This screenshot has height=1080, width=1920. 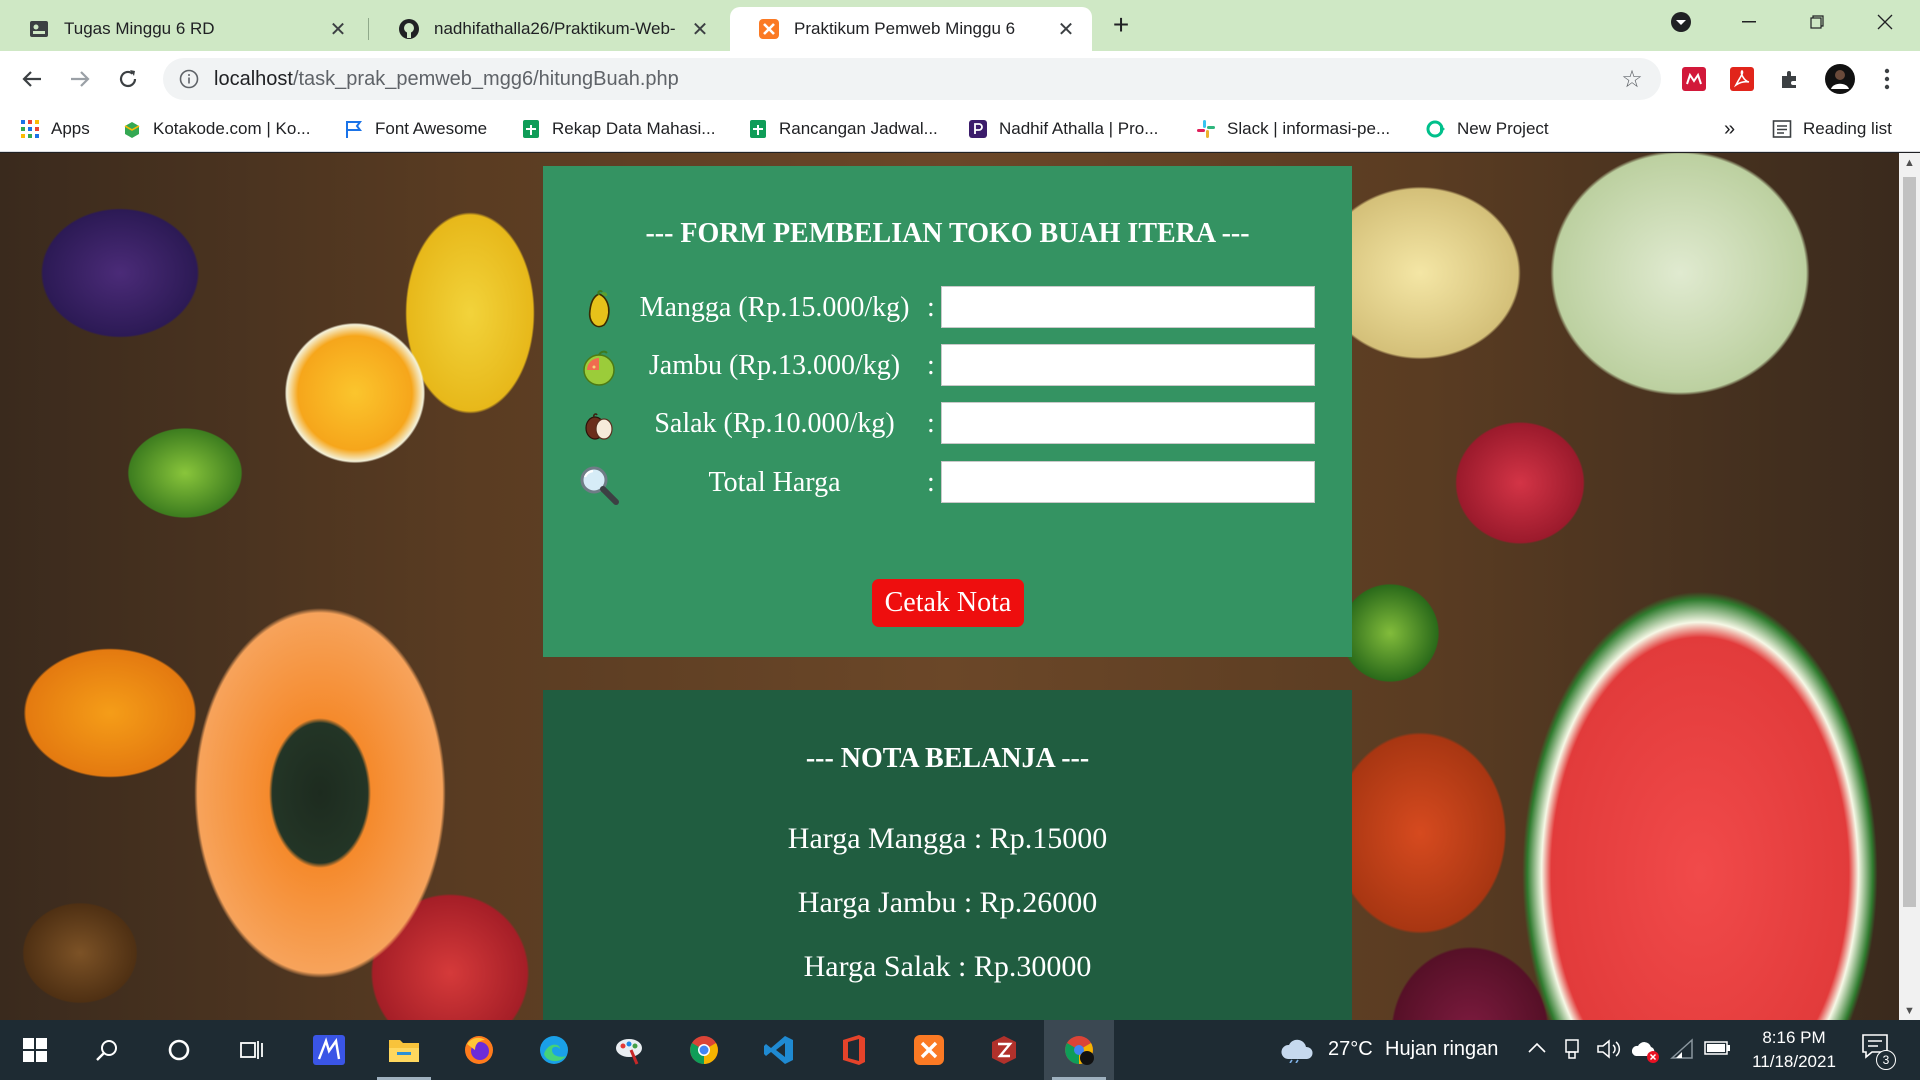 What do you see at coordinates (251, 1050) in the screenshot?
I see `task-view-icon` at bounding box center [251, 1050].